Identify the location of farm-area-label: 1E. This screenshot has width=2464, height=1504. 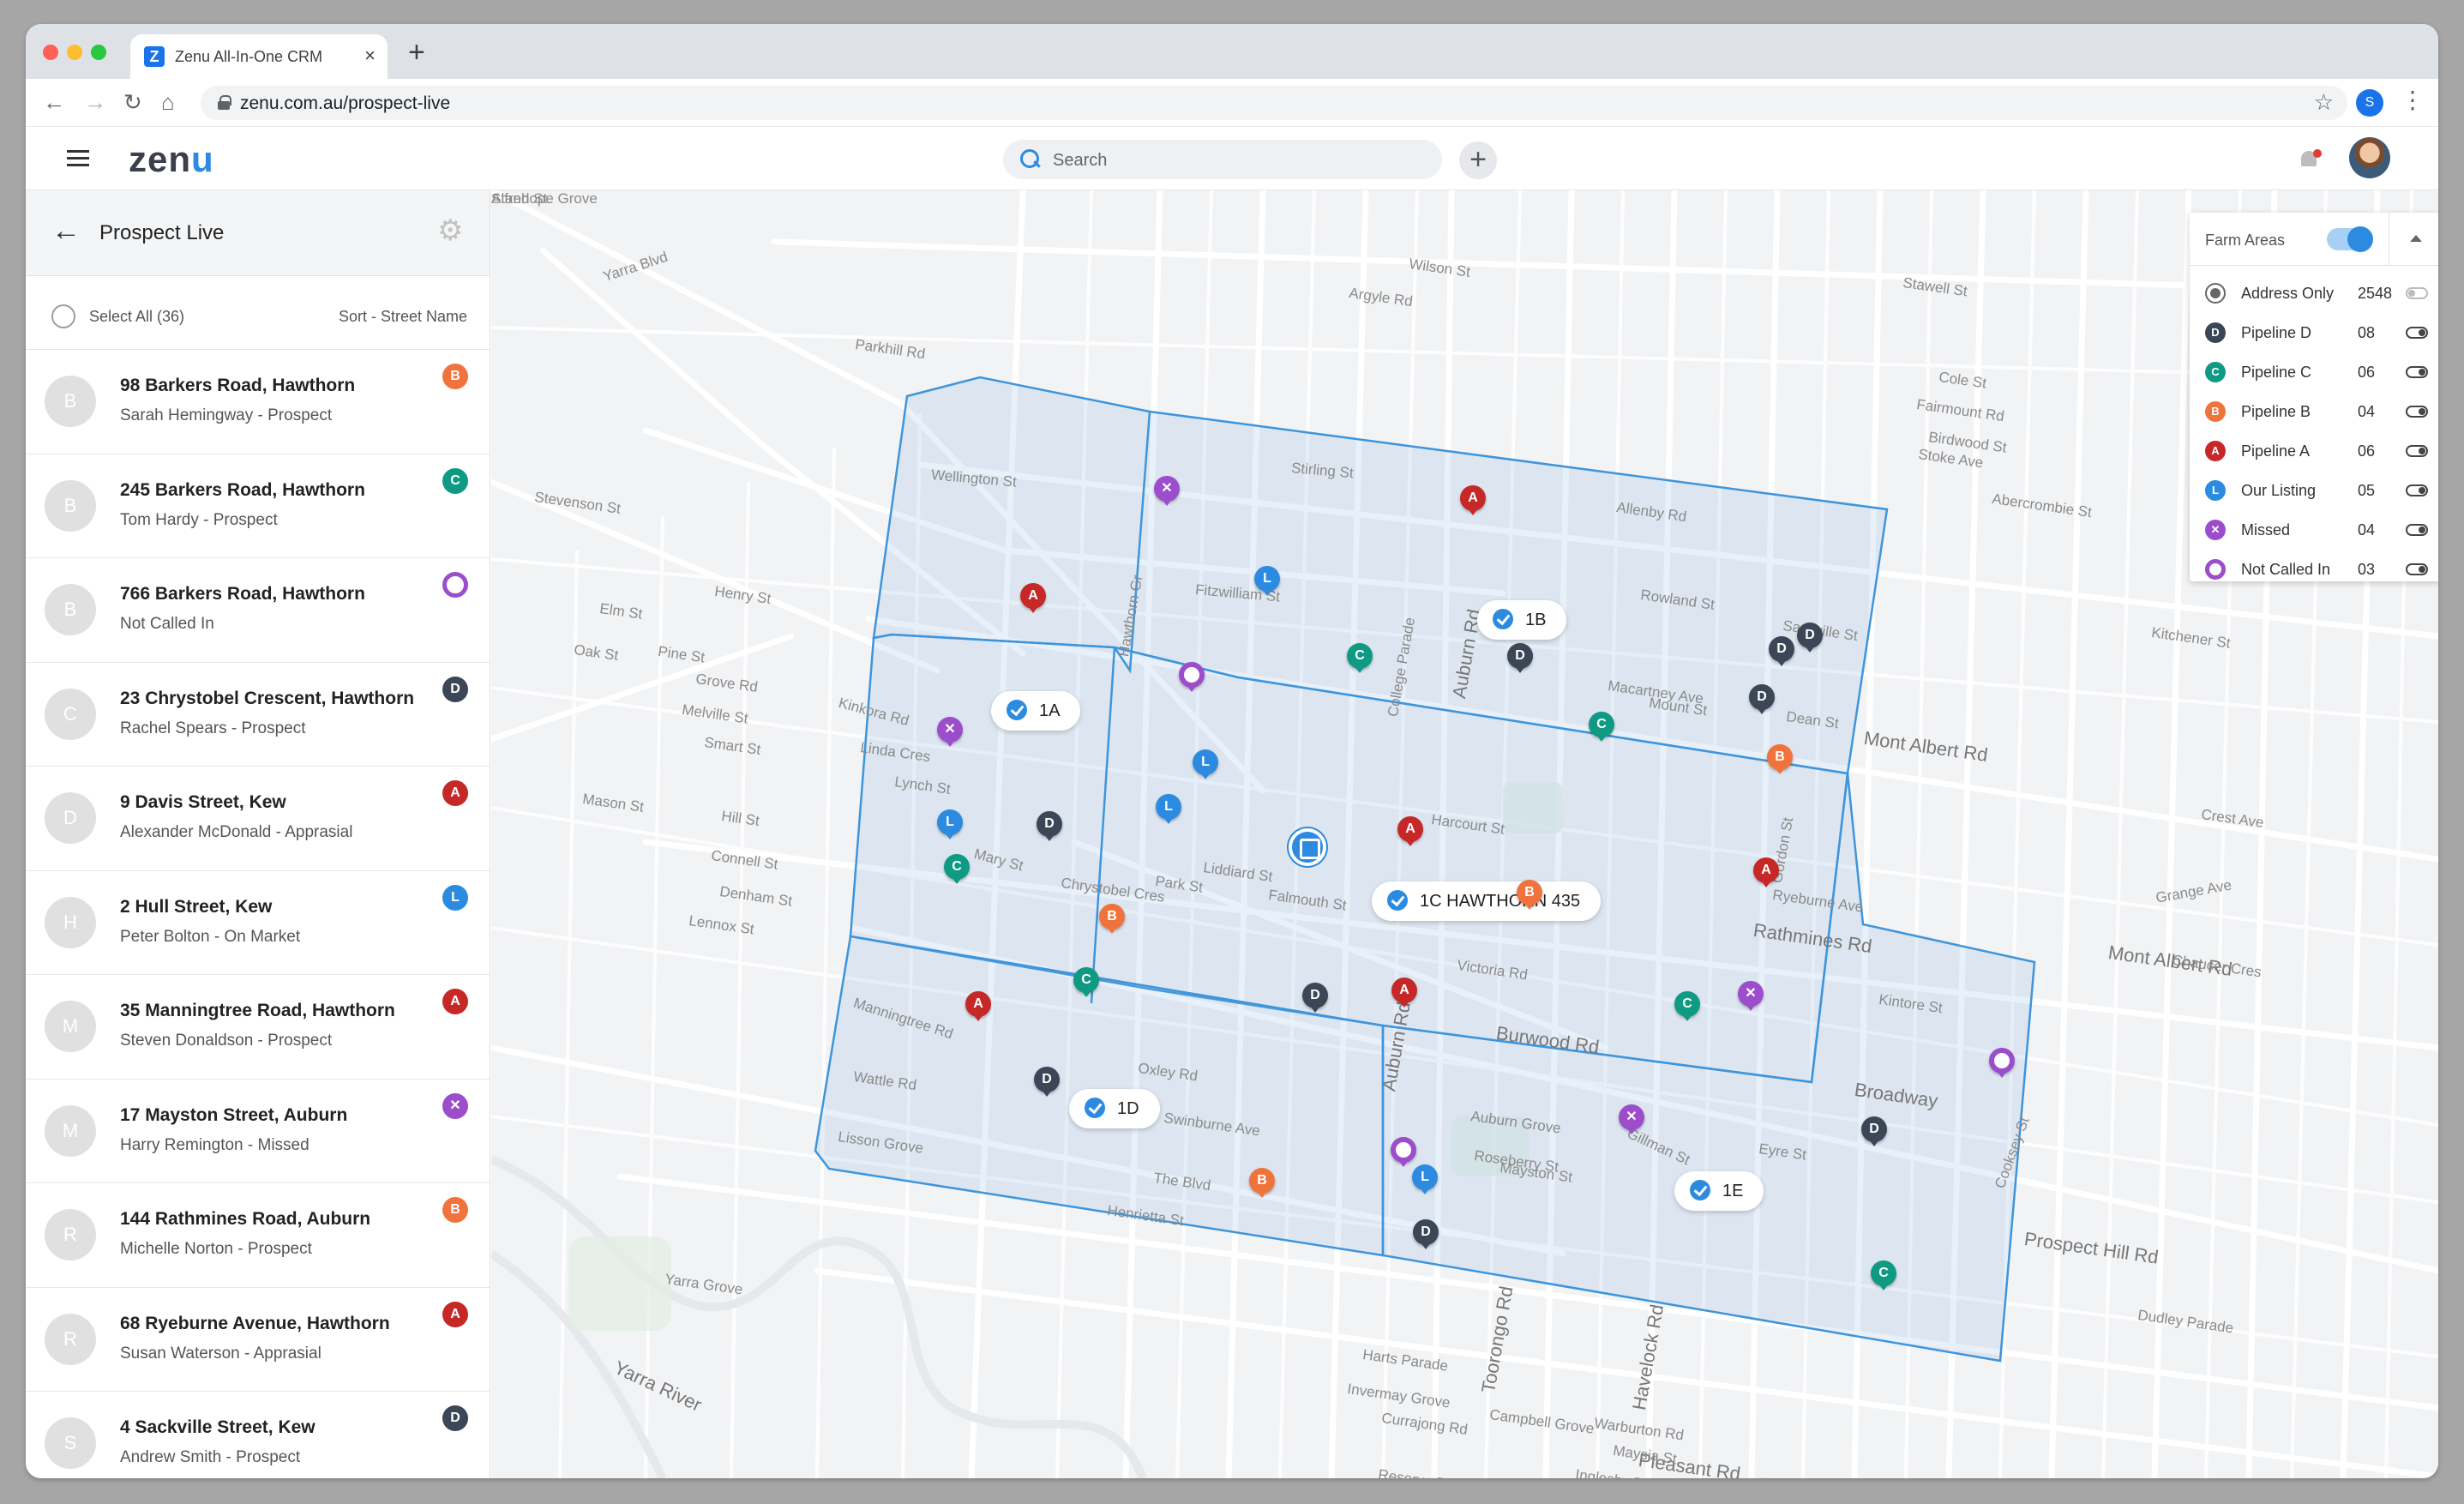
(1719, 1191).